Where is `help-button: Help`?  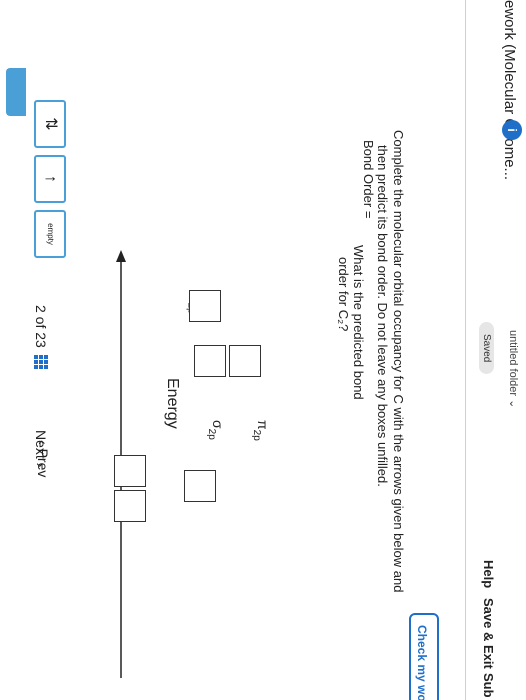 help-button: Help is located at coordinates (488, 574).